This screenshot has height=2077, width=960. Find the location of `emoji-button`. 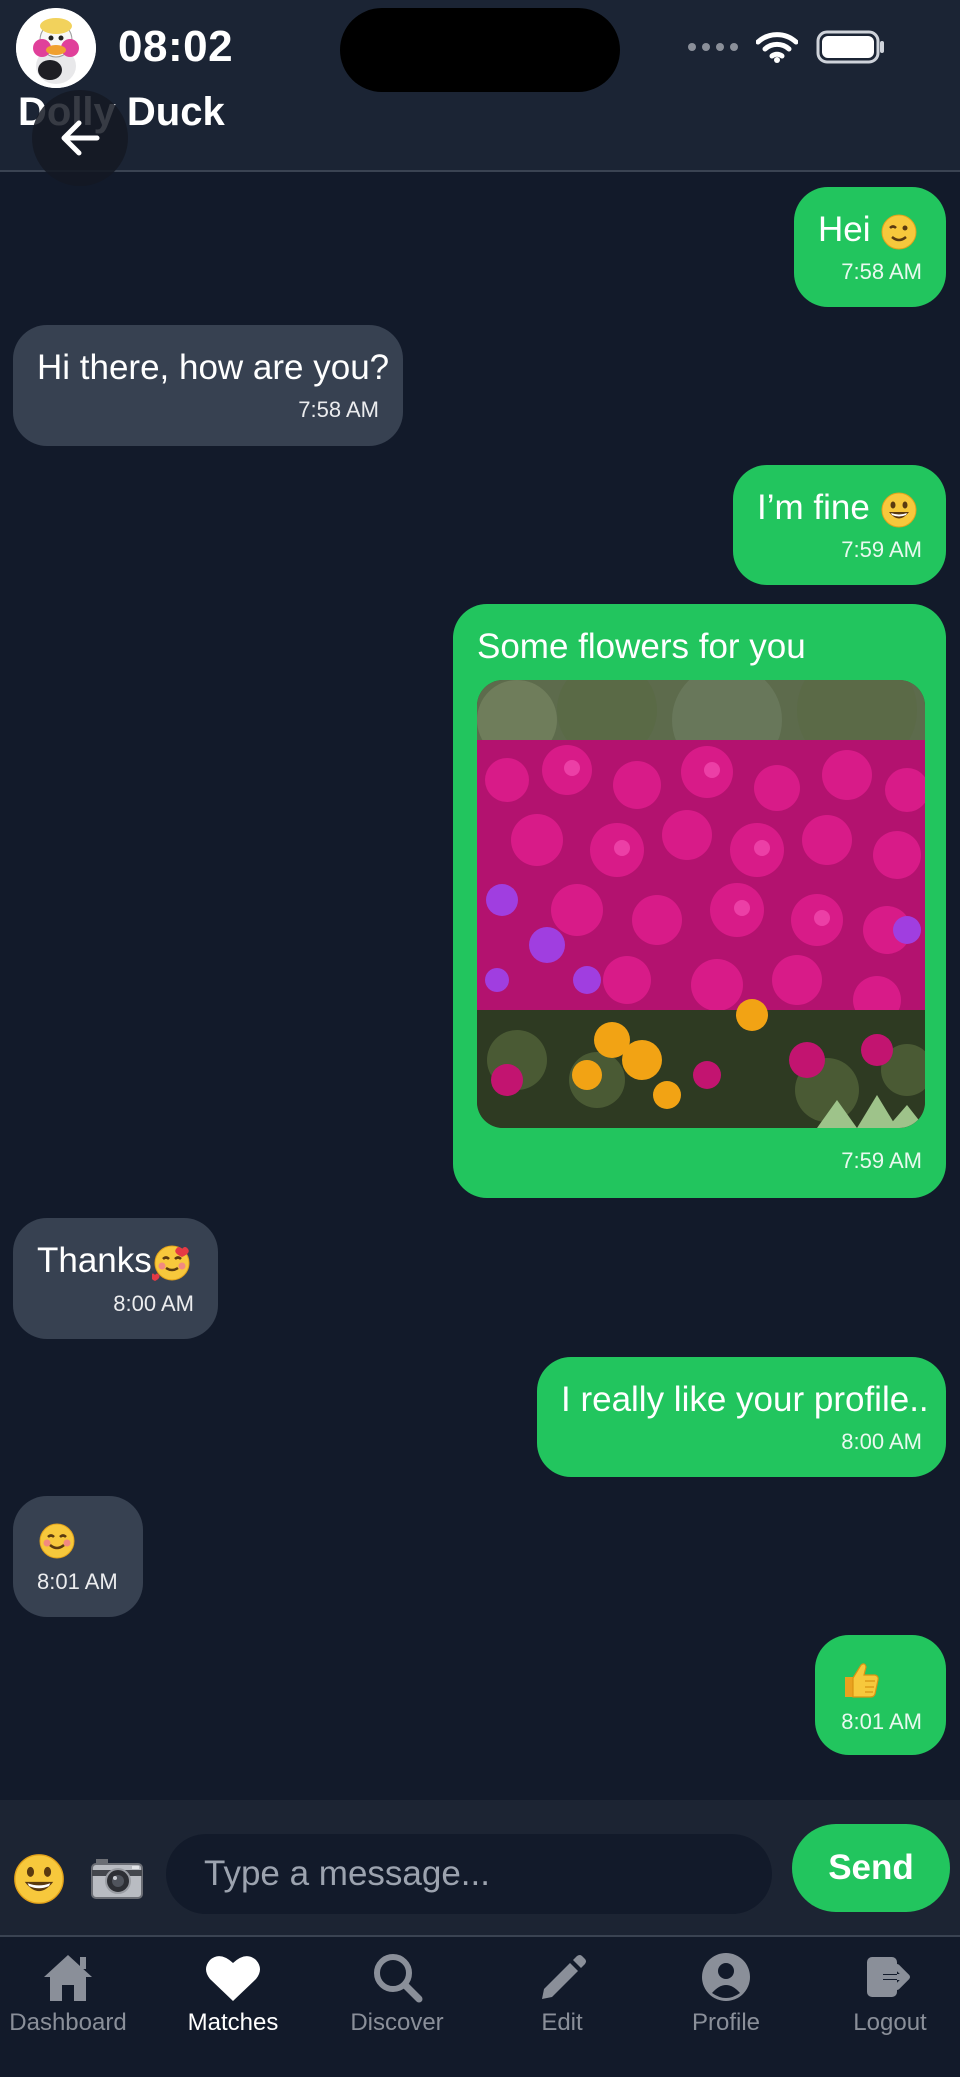

emoji-button is located at coordinates (39, 1879).